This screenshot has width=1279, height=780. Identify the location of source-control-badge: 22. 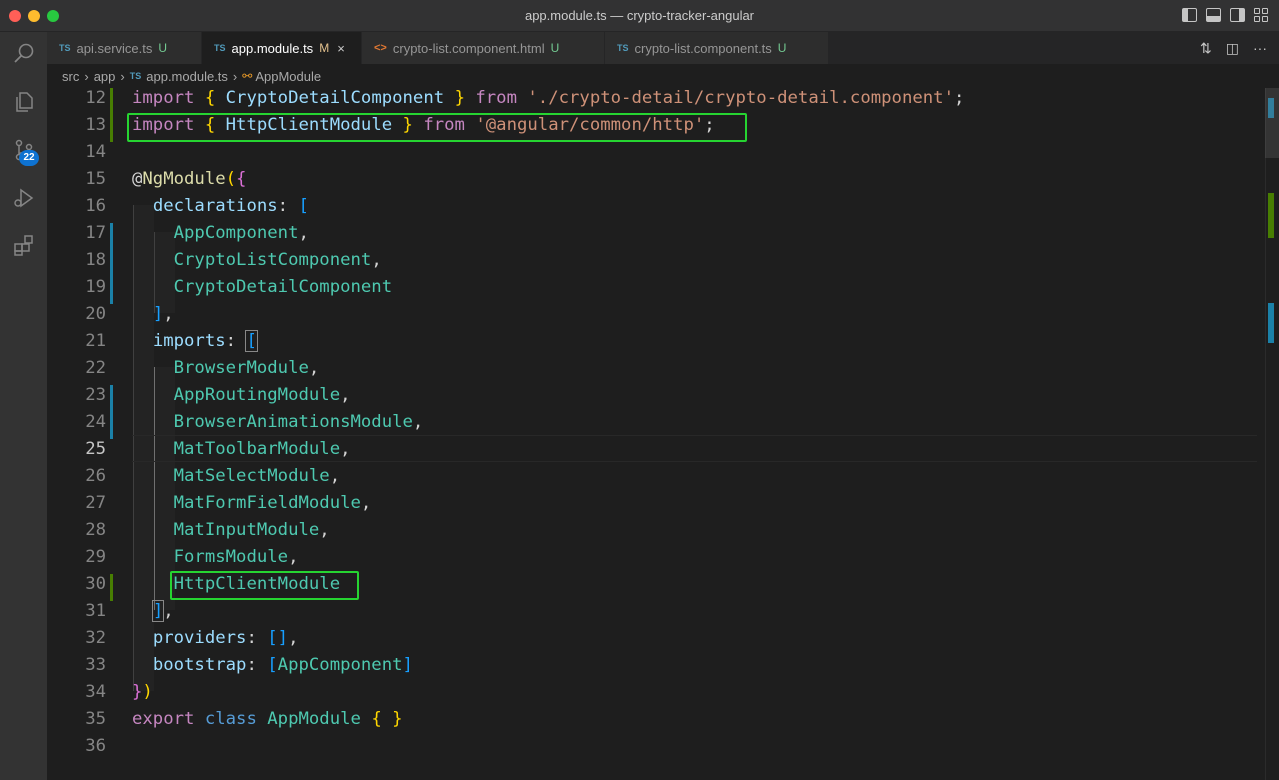
(29, 158).